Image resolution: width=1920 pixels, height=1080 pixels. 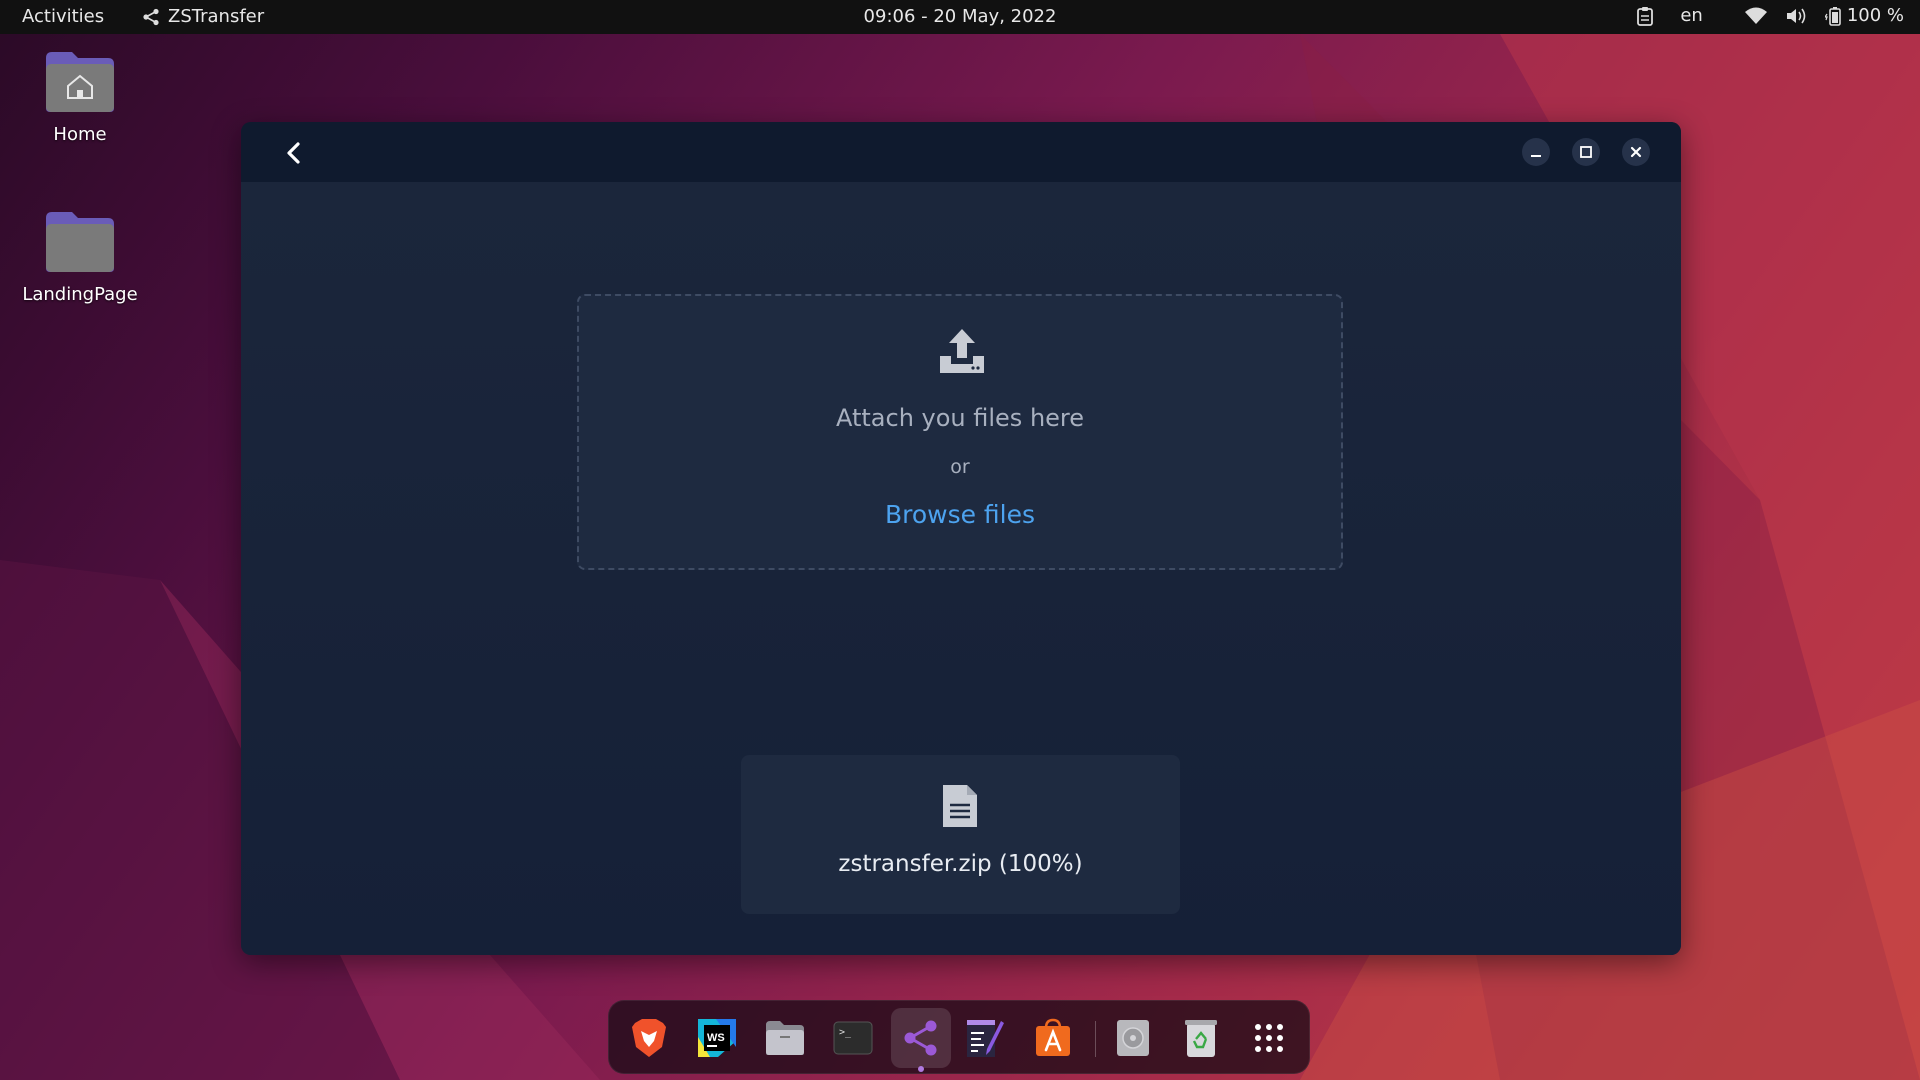 I want to click on dock-terminal: >_, so click(x=853, y=1038).